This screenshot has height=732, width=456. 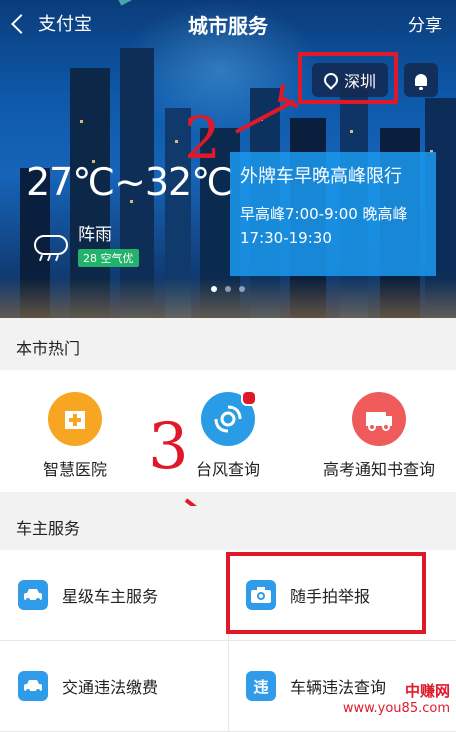 I want to click on annotation-box-photo-report, so click(x=326, y=593).